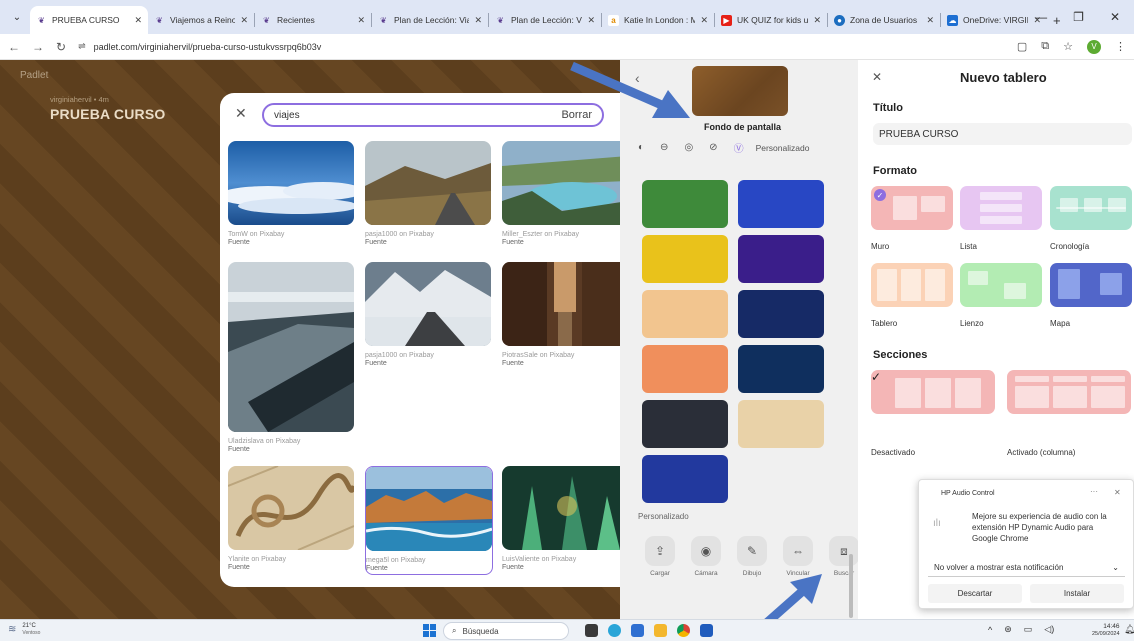 This screenshot has width=1134, height=641. What do you see at coordinates (291, 193) in the screenshot?
I see `image-result: TomW on Pixabay Fuente` at bounding box center [291, 193].